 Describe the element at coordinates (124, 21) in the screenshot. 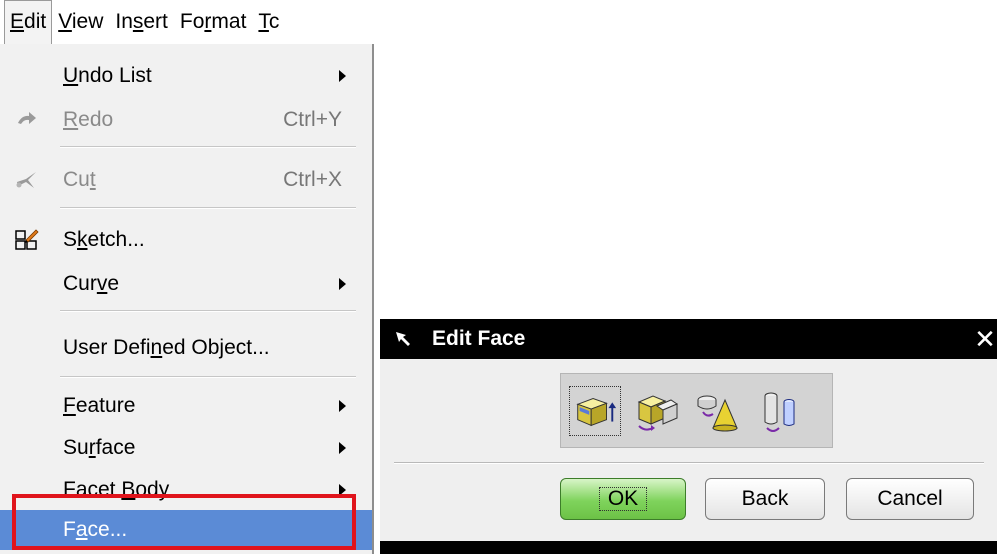

I see `menu-insert-label-pre: In` at that location.